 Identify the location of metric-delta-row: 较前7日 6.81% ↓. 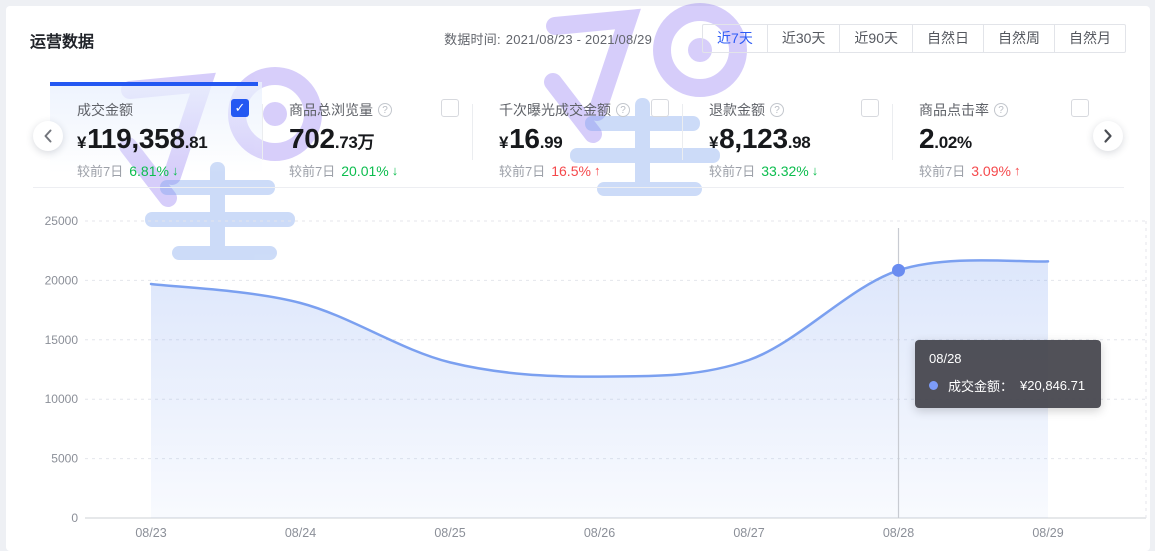
(169, 170).